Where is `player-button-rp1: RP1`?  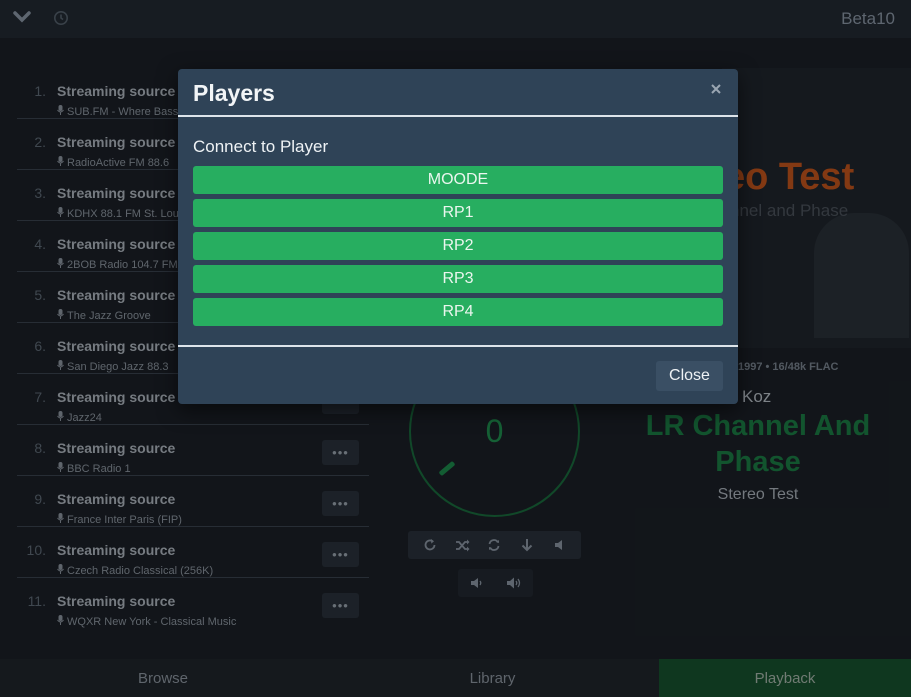 player-button-rp1: RP1 is located at coordinates (458, 213).